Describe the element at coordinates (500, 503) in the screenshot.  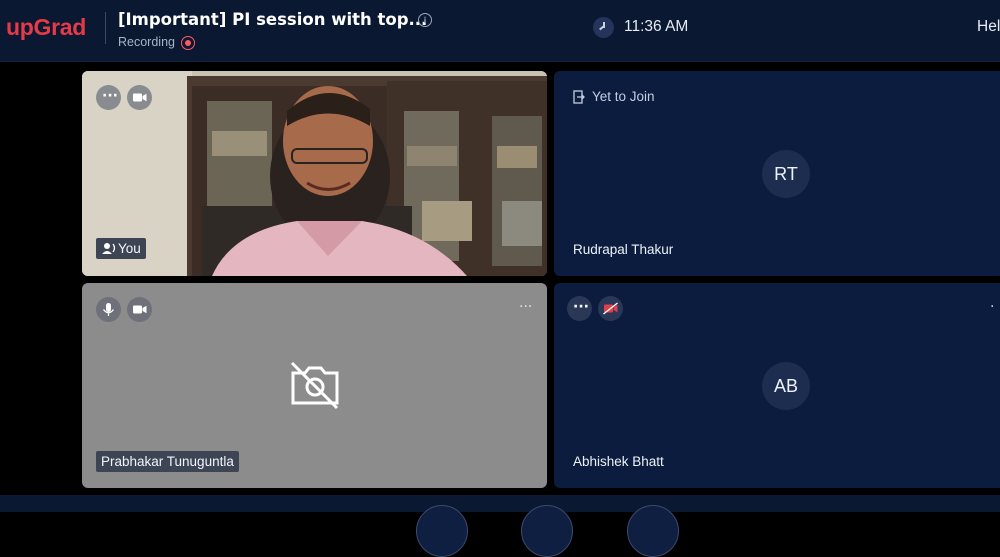
I see `bottom-toolbar` at that location.